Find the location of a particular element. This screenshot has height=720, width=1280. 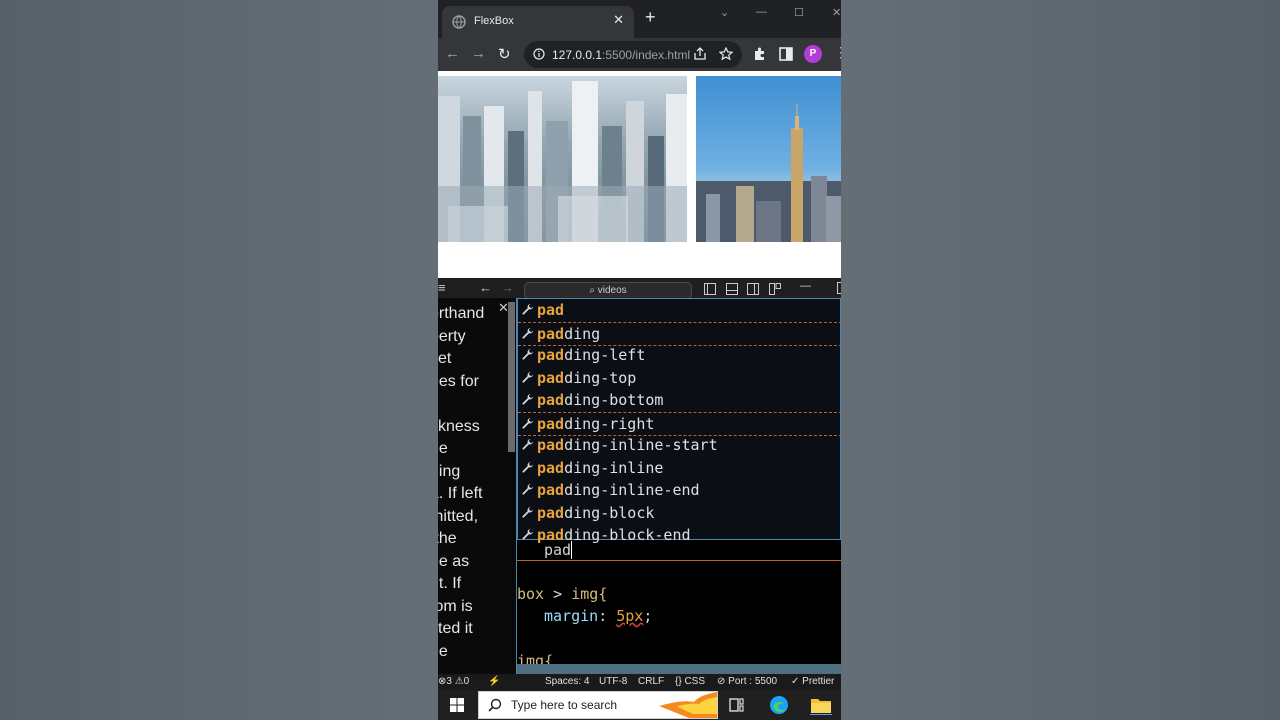

suggestion-item: pad is located at coordinates (679, 310).